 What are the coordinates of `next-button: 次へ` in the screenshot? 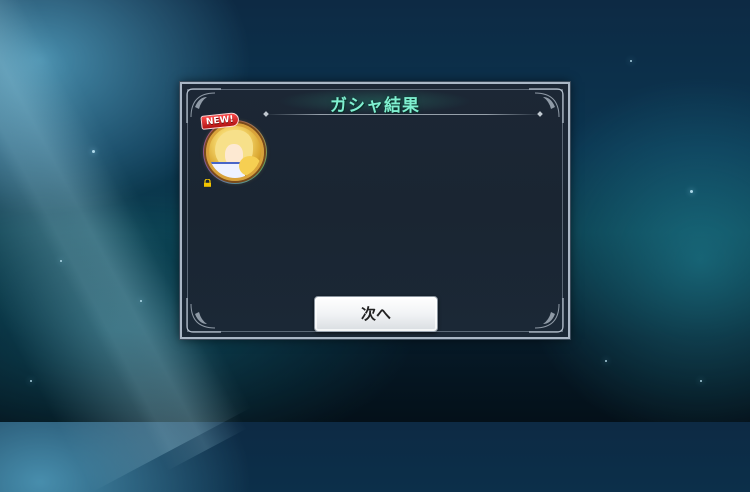 It's located at (376, 314).